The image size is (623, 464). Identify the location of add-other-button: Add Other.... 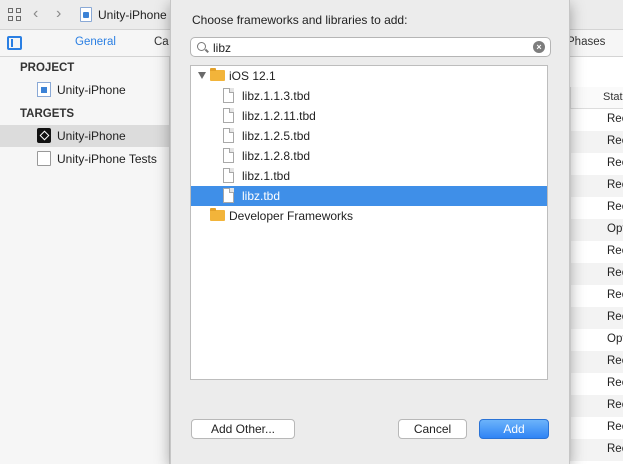
(243, 429).